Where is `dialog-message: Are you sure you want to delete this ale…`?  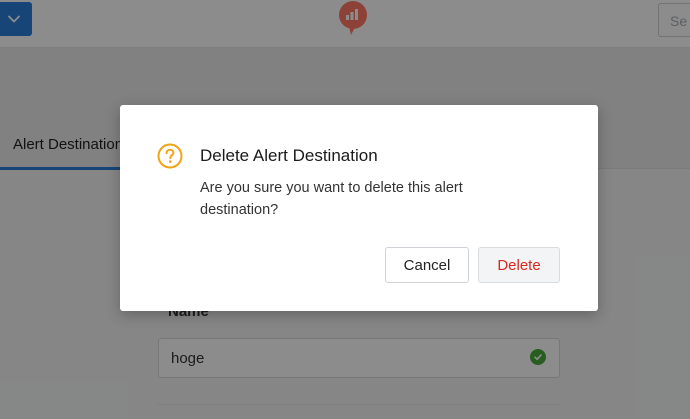
dialog-message: Are you sure you want to delete this ale… is located at coordinates (331, 199).